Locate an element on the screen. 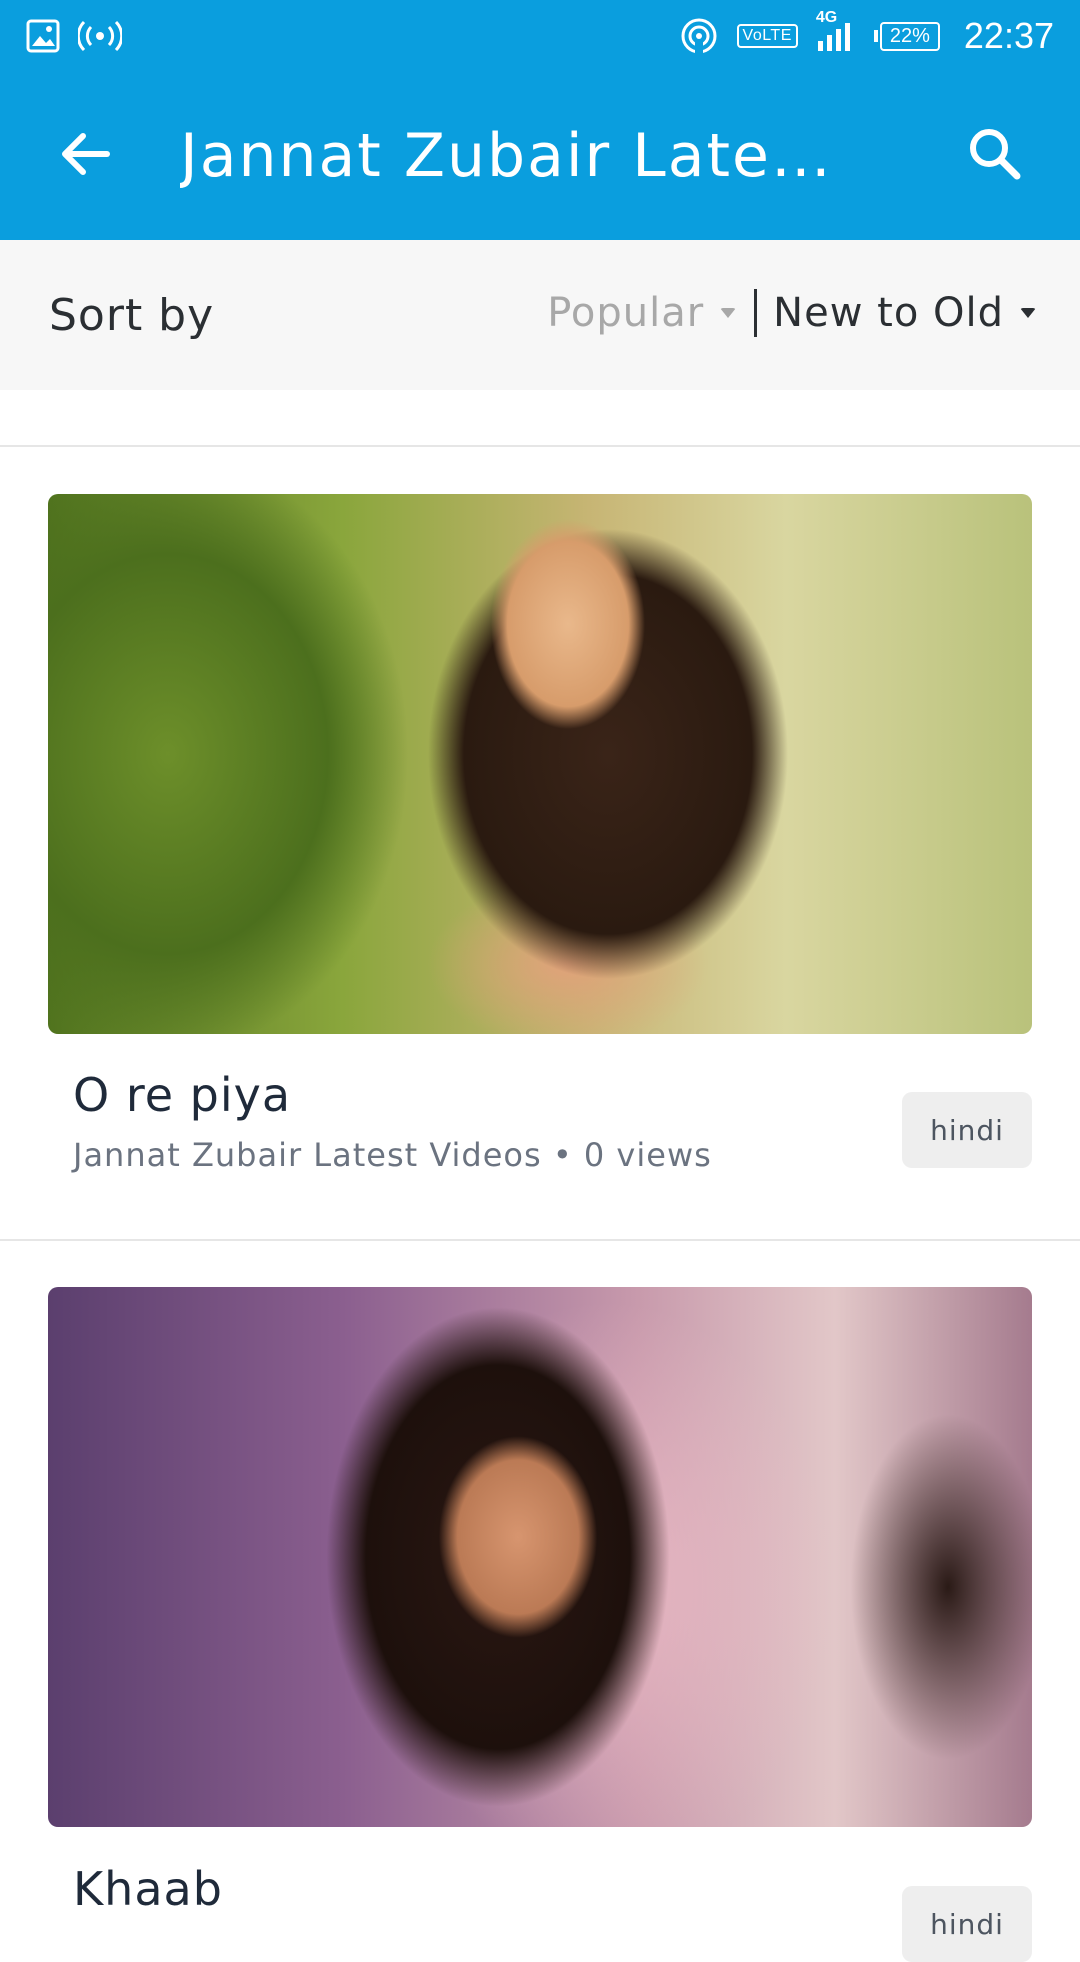 The width and height of the screenshot is (1080, 1962). sort-option-label: Popular is located at coordinates (626, 313).